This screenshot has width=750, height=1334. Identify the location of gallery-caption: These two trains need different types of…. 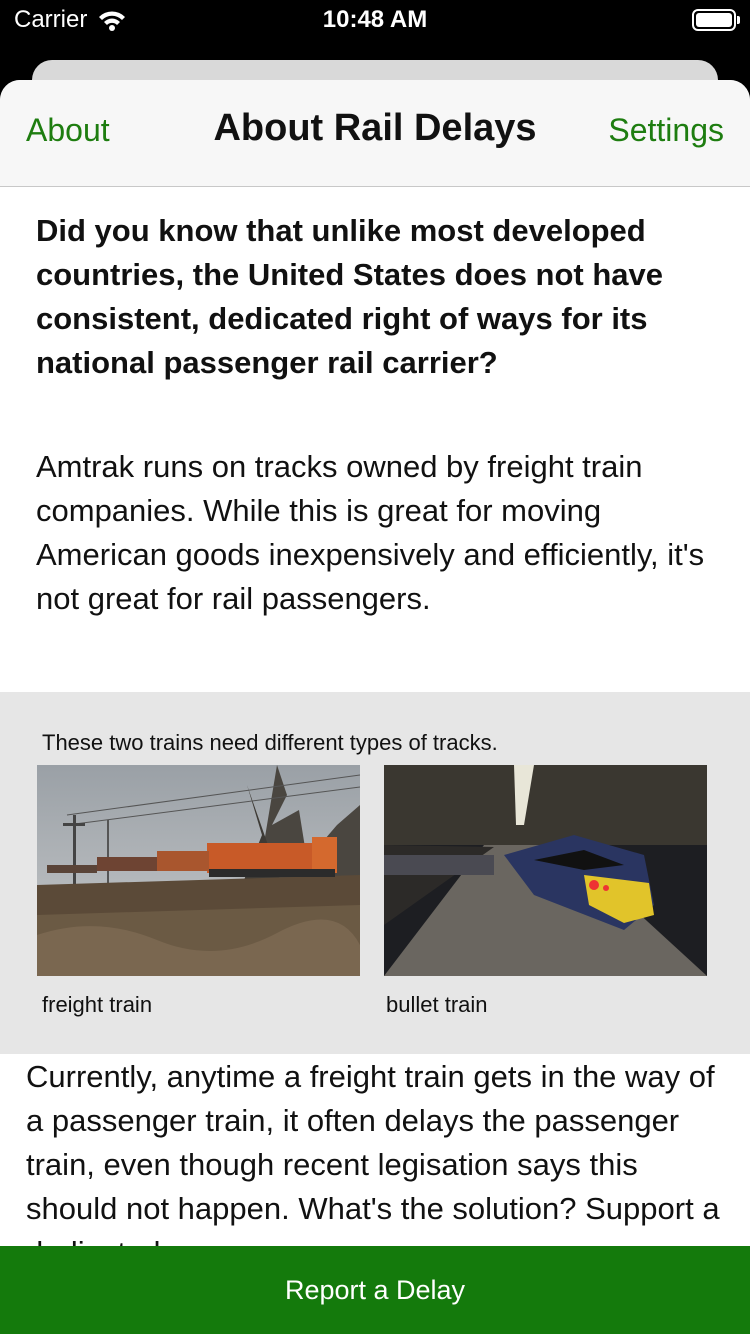
(270, 742).